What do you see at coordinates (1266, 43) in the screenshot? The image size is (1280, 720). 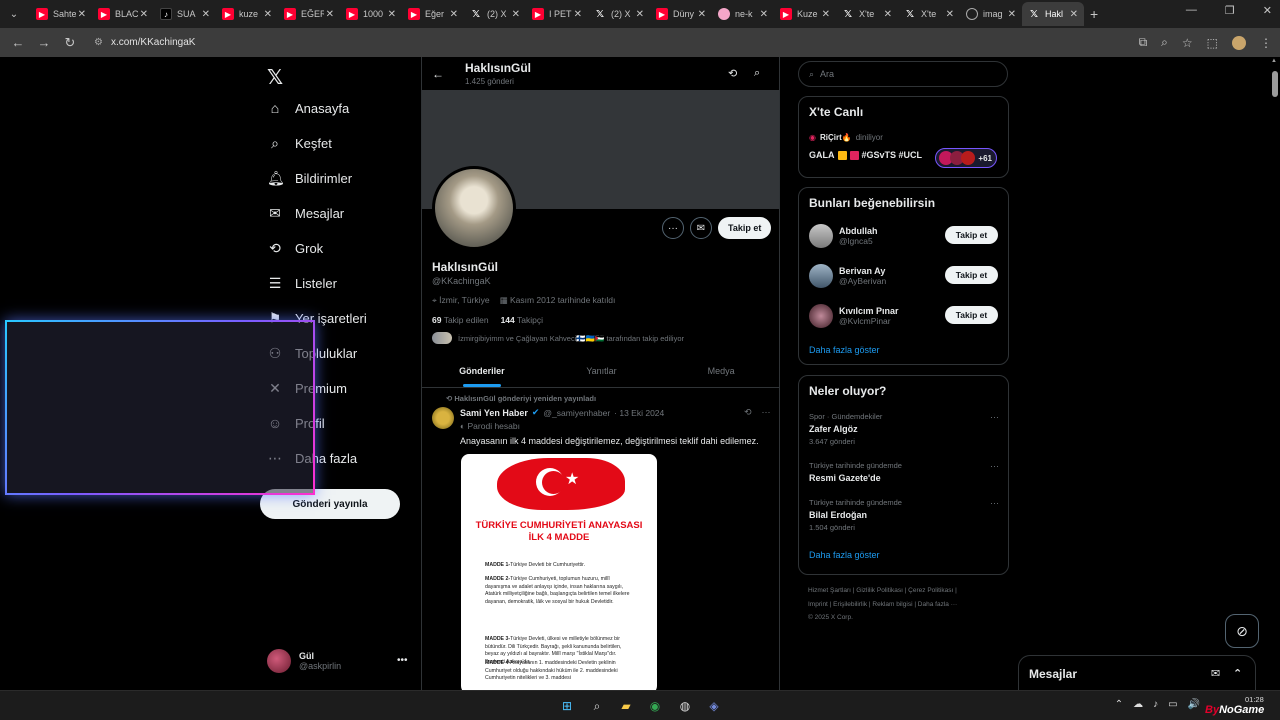 I see `browser-menu-icon: ⋮` at bounding box center [1266, 43].